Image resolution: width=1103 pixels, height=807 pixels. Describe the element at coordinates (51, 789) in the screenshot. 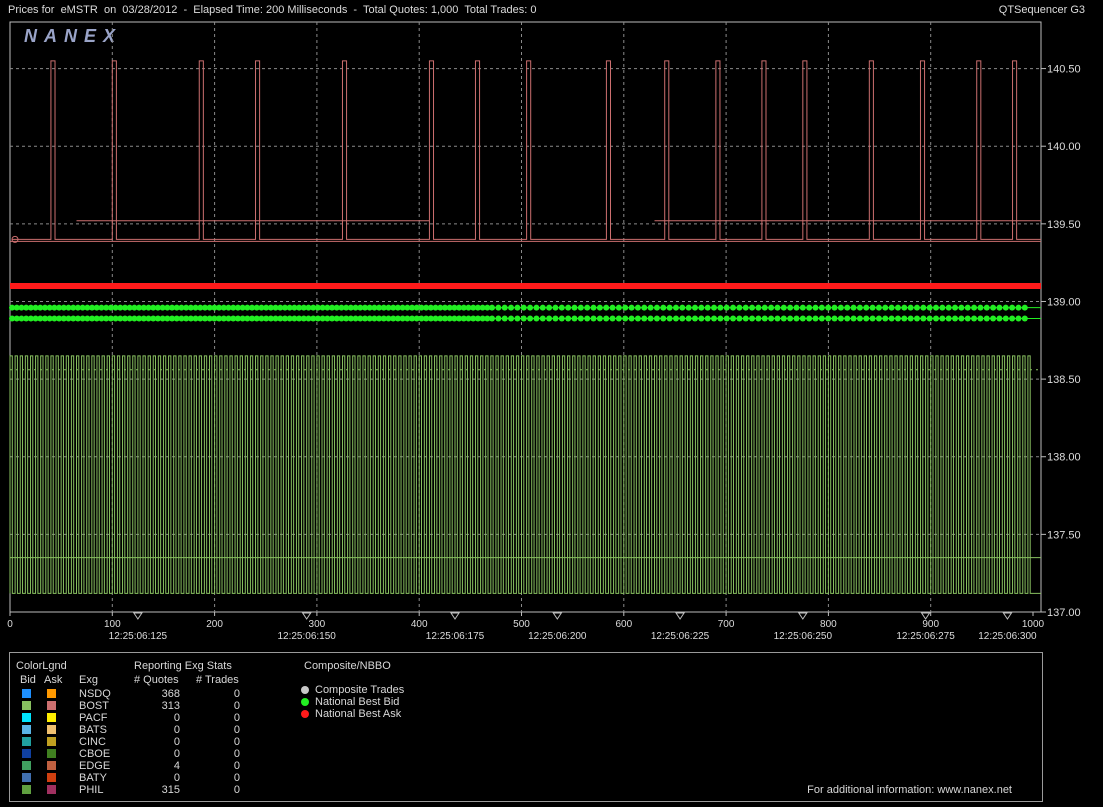

I see `ask-swatch-phil` at that location.